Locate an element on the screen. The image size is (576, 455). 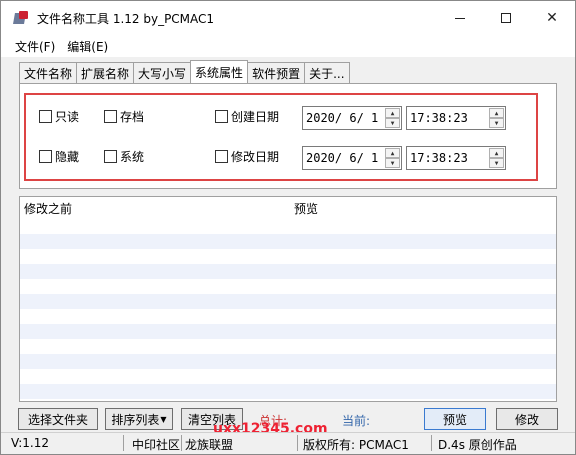
preview-button: 预览 is located at coordinates (455, 419).